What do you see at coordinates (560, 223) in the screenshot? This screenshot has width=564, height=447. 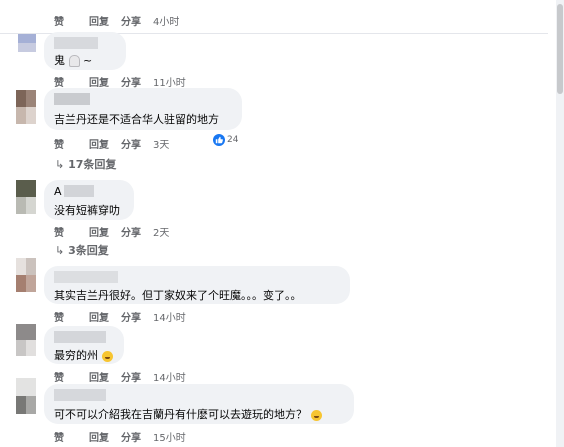 I see `scrollbar` at bounding box center [560, 223].